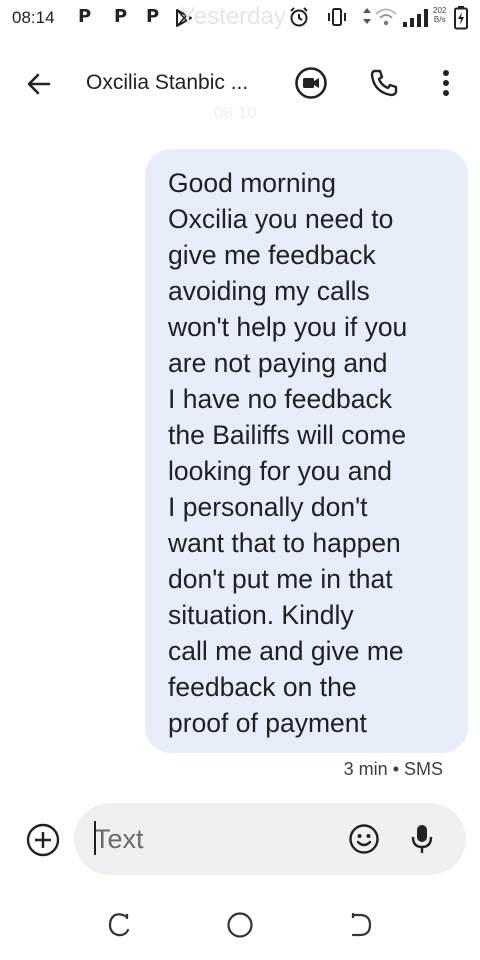 This screenshot has height=960, width=480. What do you see at coordinates (422, 839) in the screenshot?
I see `microphone-icon` at bounding box center [422, 839].